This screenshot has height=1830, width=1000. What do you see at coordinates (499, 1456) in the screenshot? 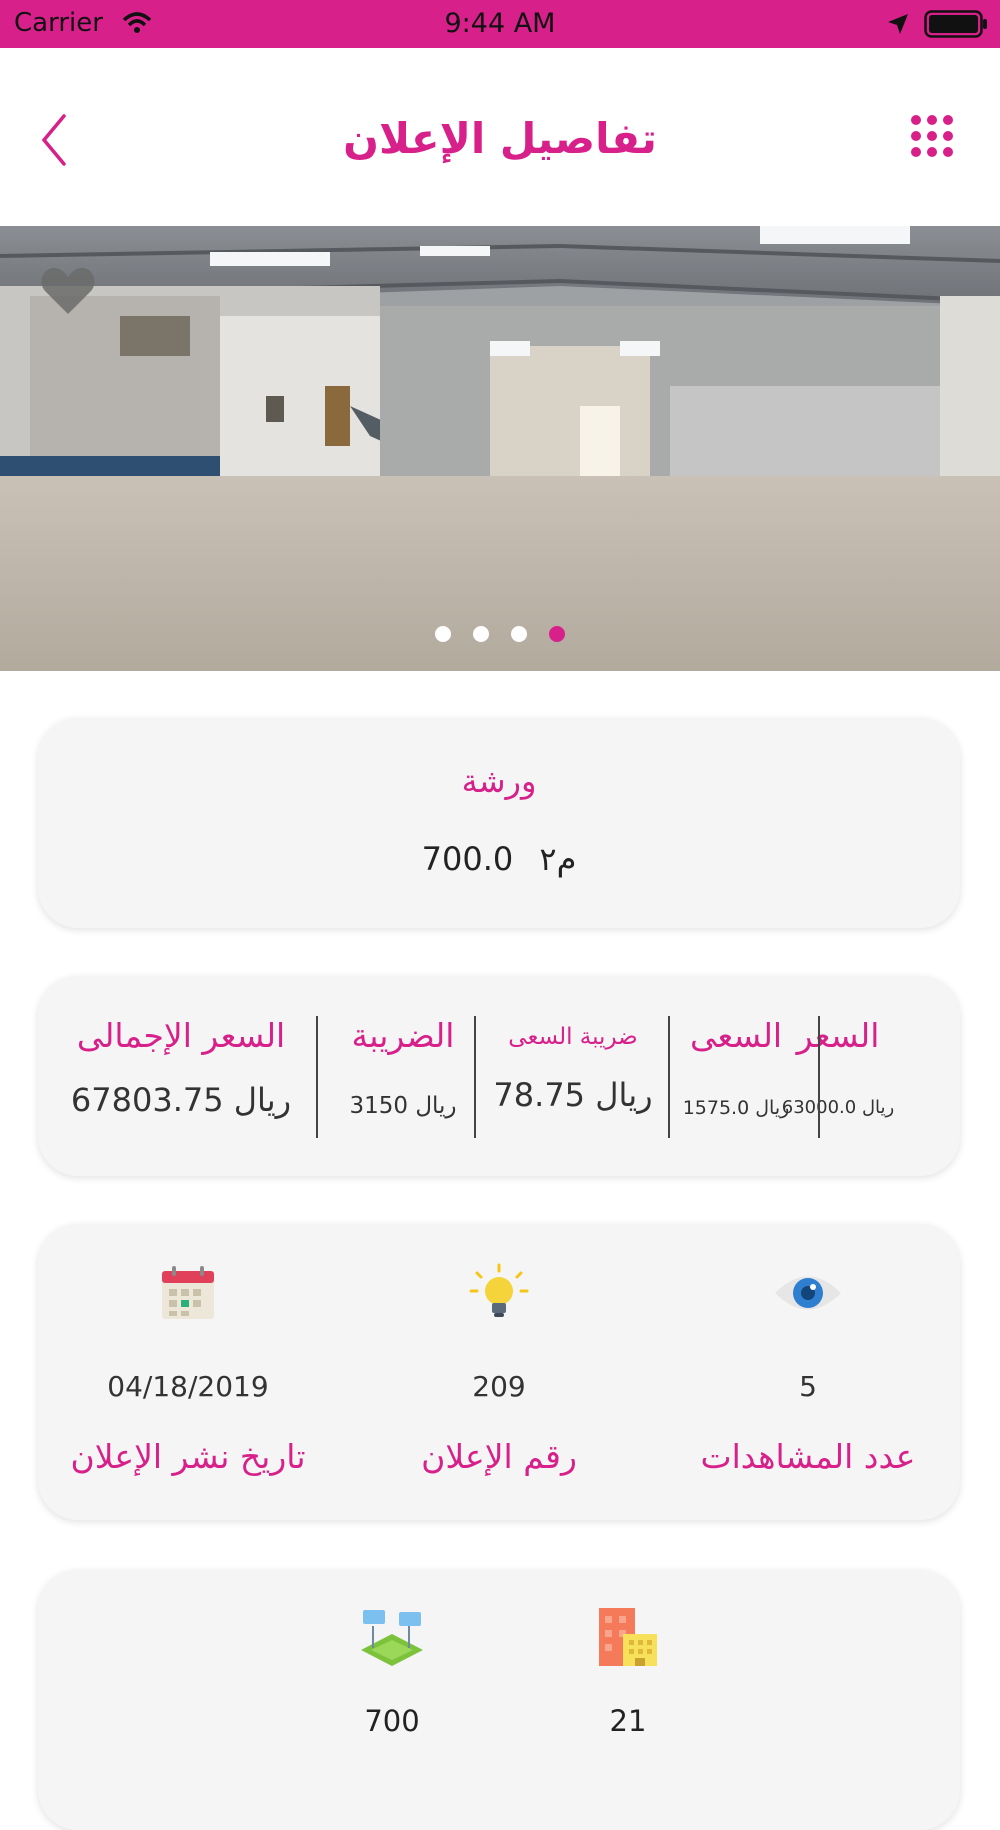
I see `ad-number-label: رقم الإعلان` at bounding box center [499, 1456].